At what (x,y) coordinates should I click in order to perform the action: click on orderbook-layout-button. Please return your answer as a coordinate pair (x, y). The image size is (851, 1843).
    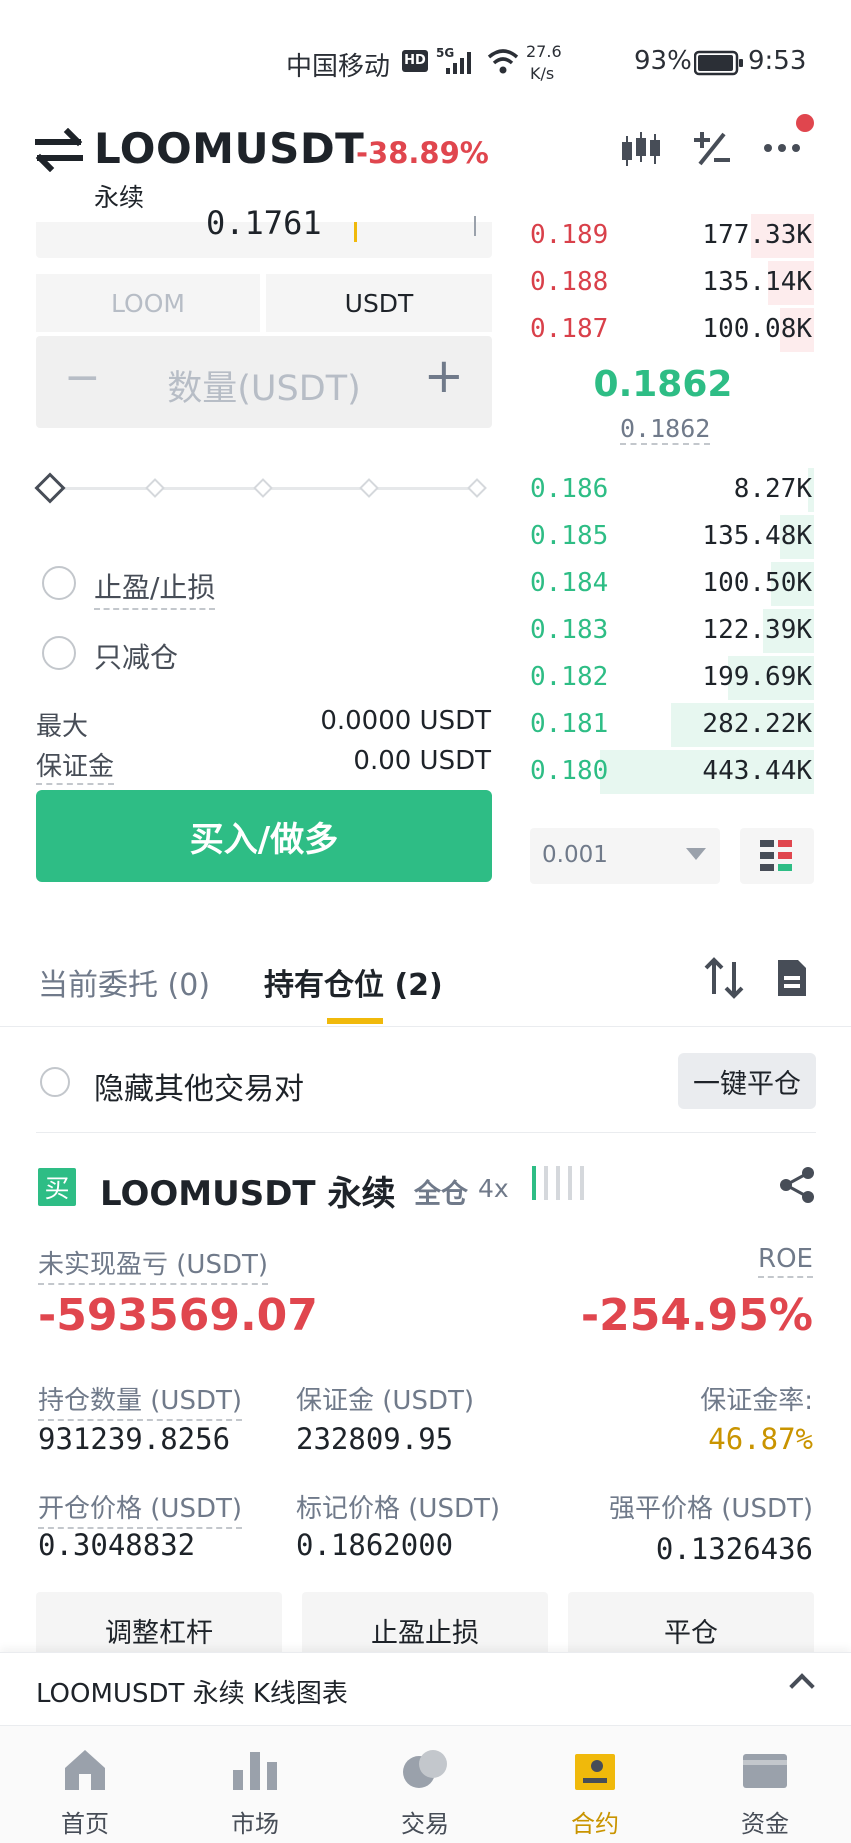
    Looking at the image, I should click on (777, 856).